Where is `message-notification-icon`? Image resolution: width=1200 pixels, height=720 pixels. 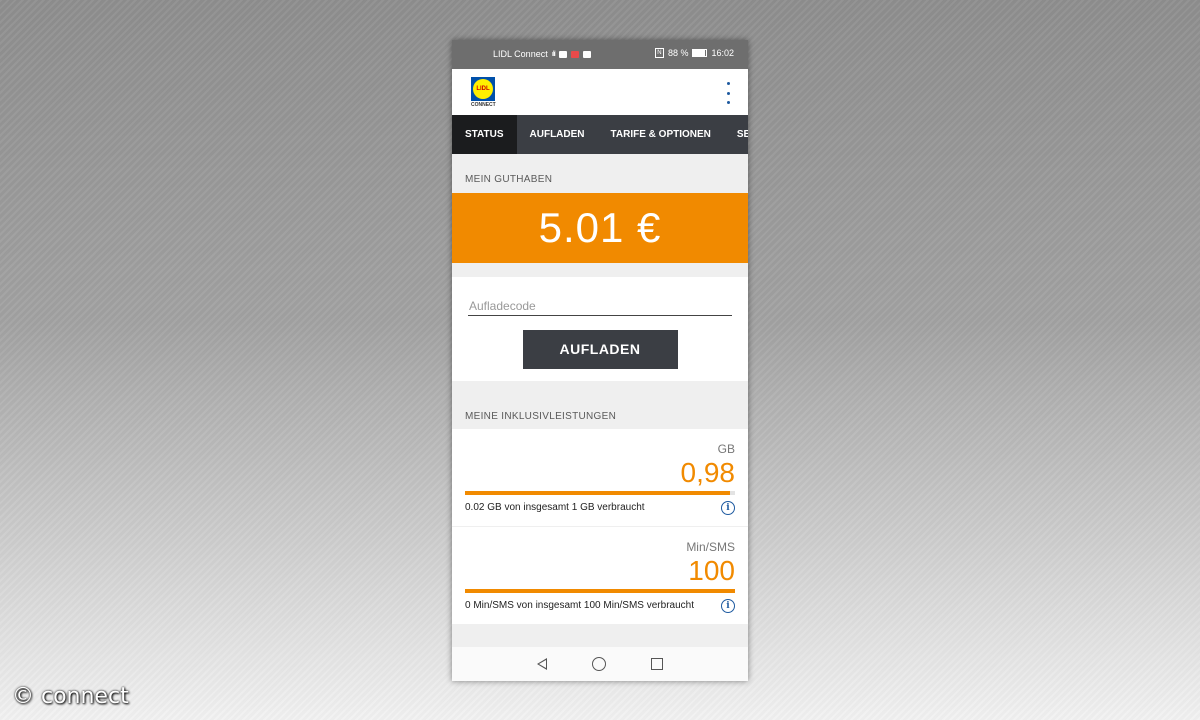 message-notification-icon is located at coordinates (562, 54).